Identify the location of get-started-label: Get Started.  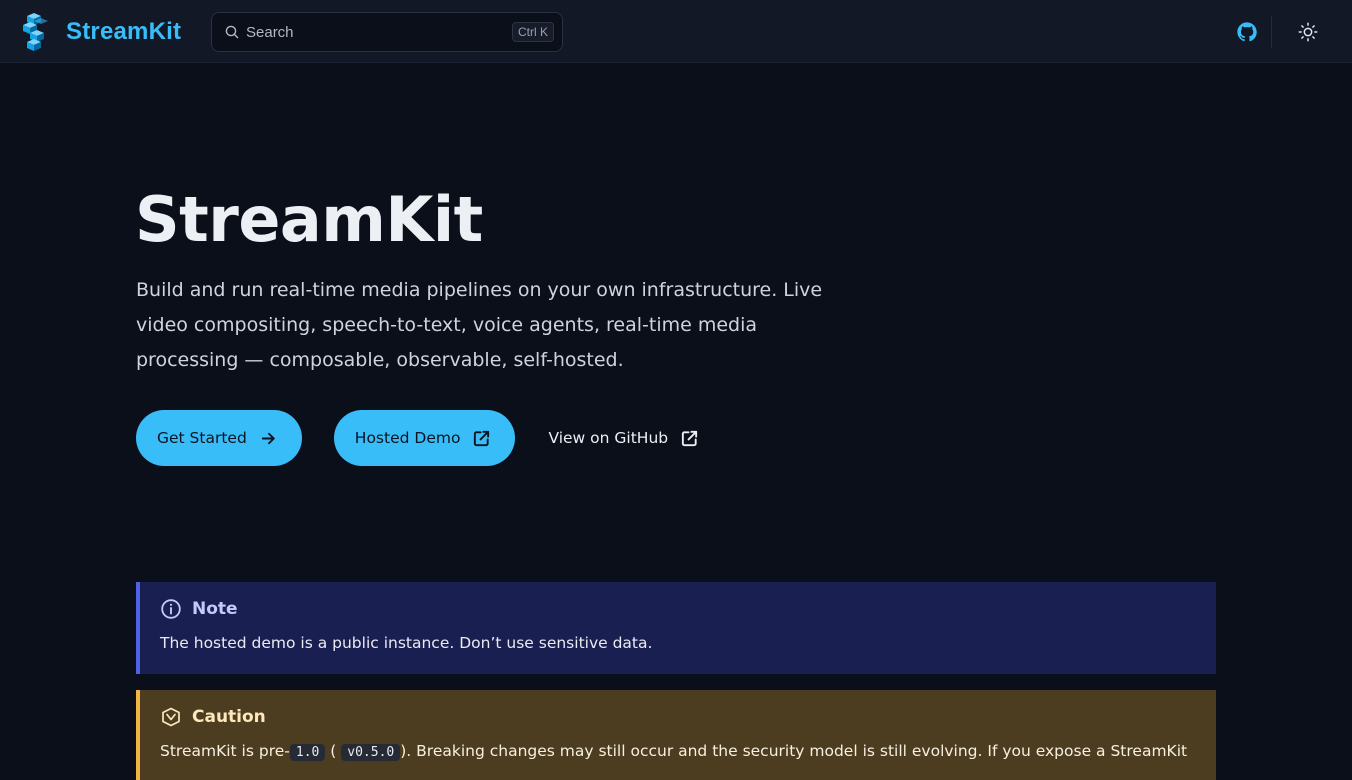
(202, 438).